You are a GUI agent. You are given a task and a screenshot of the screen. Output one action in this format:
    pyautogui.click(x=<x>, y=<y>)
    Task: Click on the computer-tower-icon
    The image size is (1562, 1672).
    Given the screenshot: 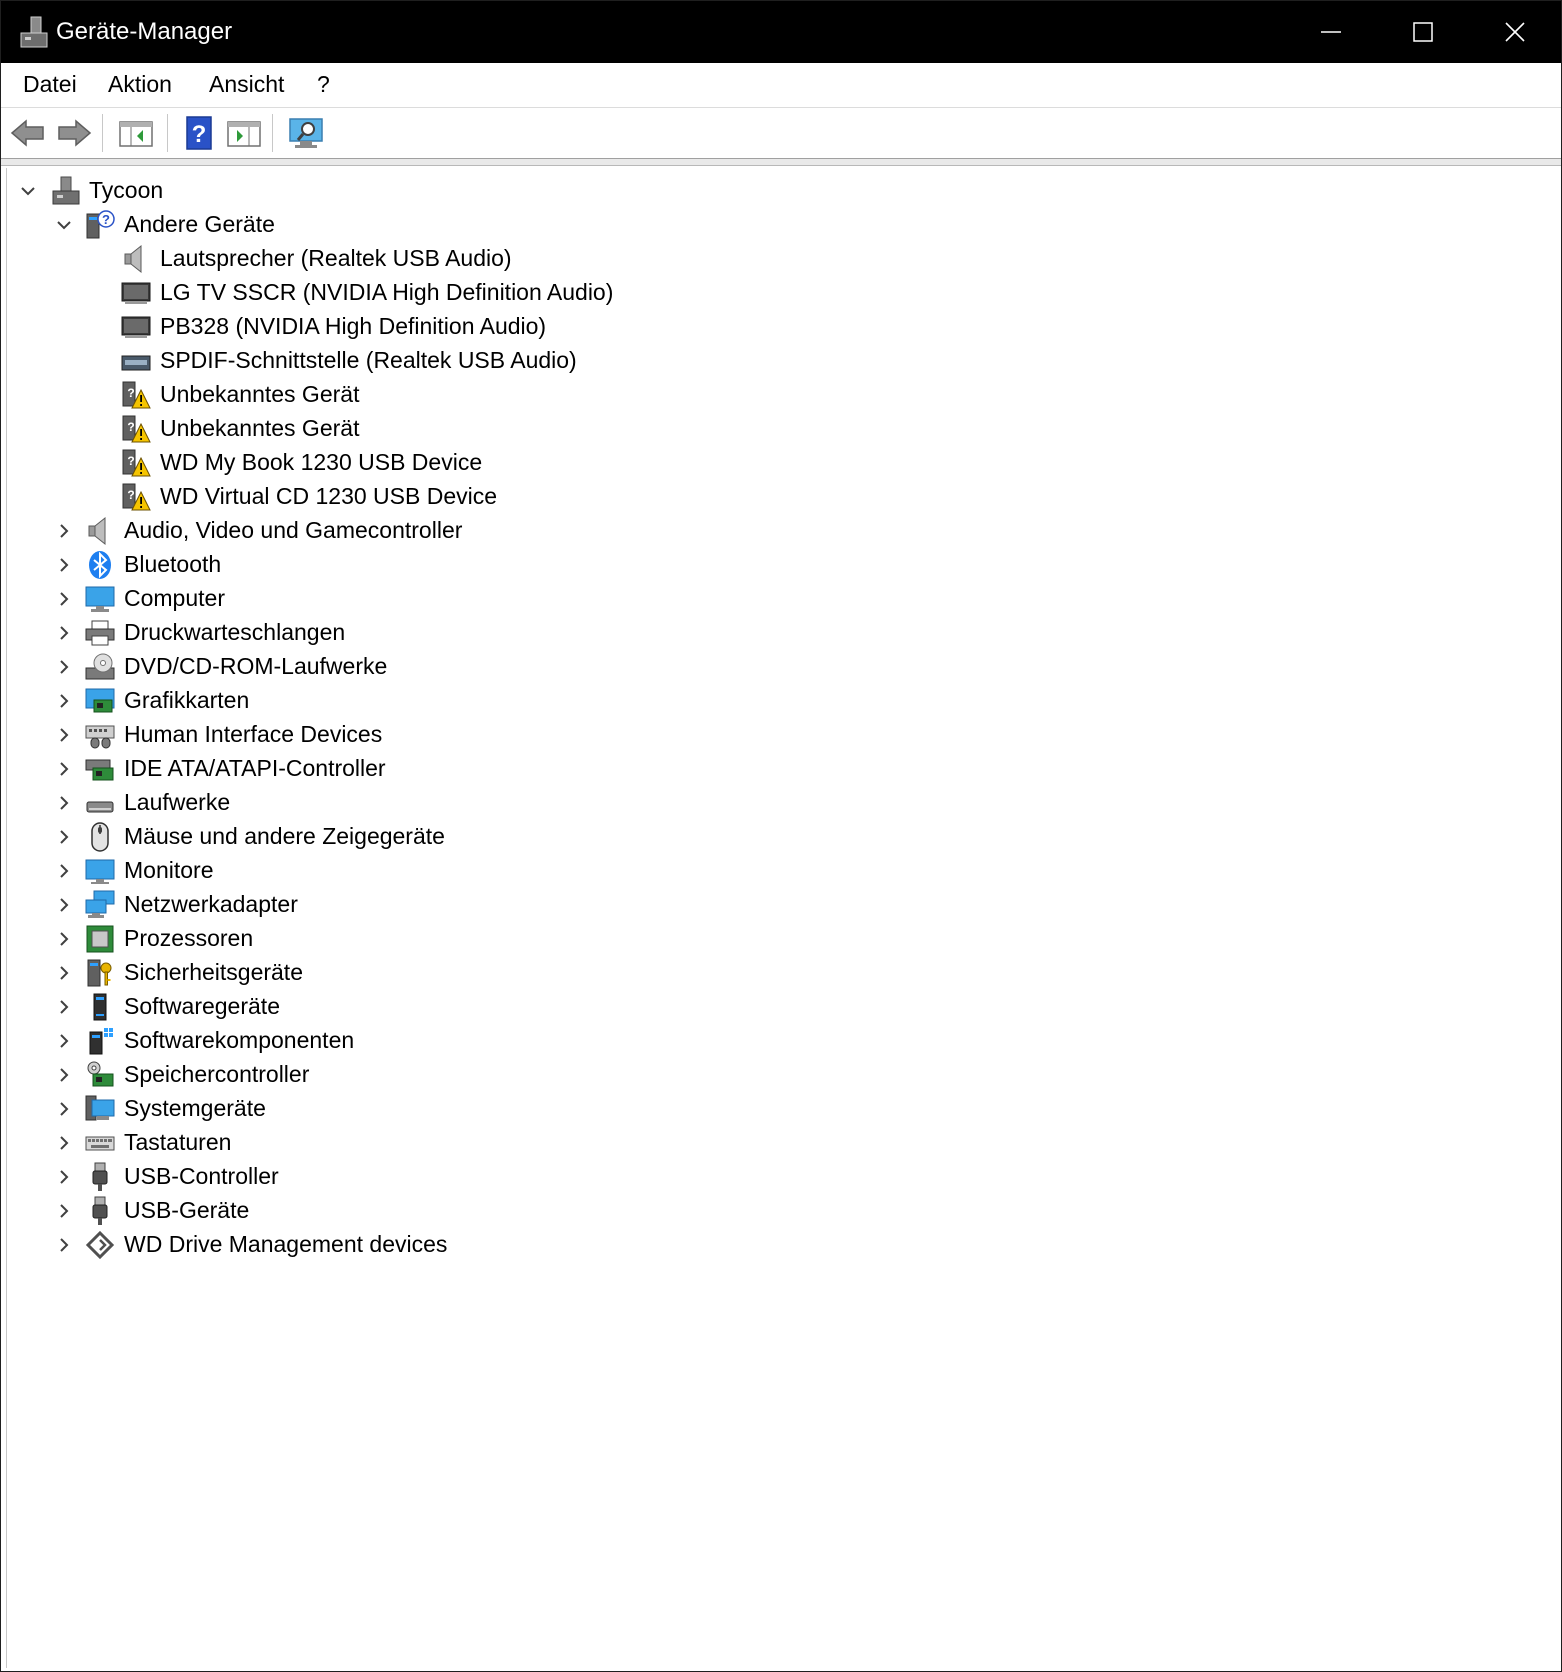 What is the action you would take?
    pyautogui.click(x=66, y=190)
    